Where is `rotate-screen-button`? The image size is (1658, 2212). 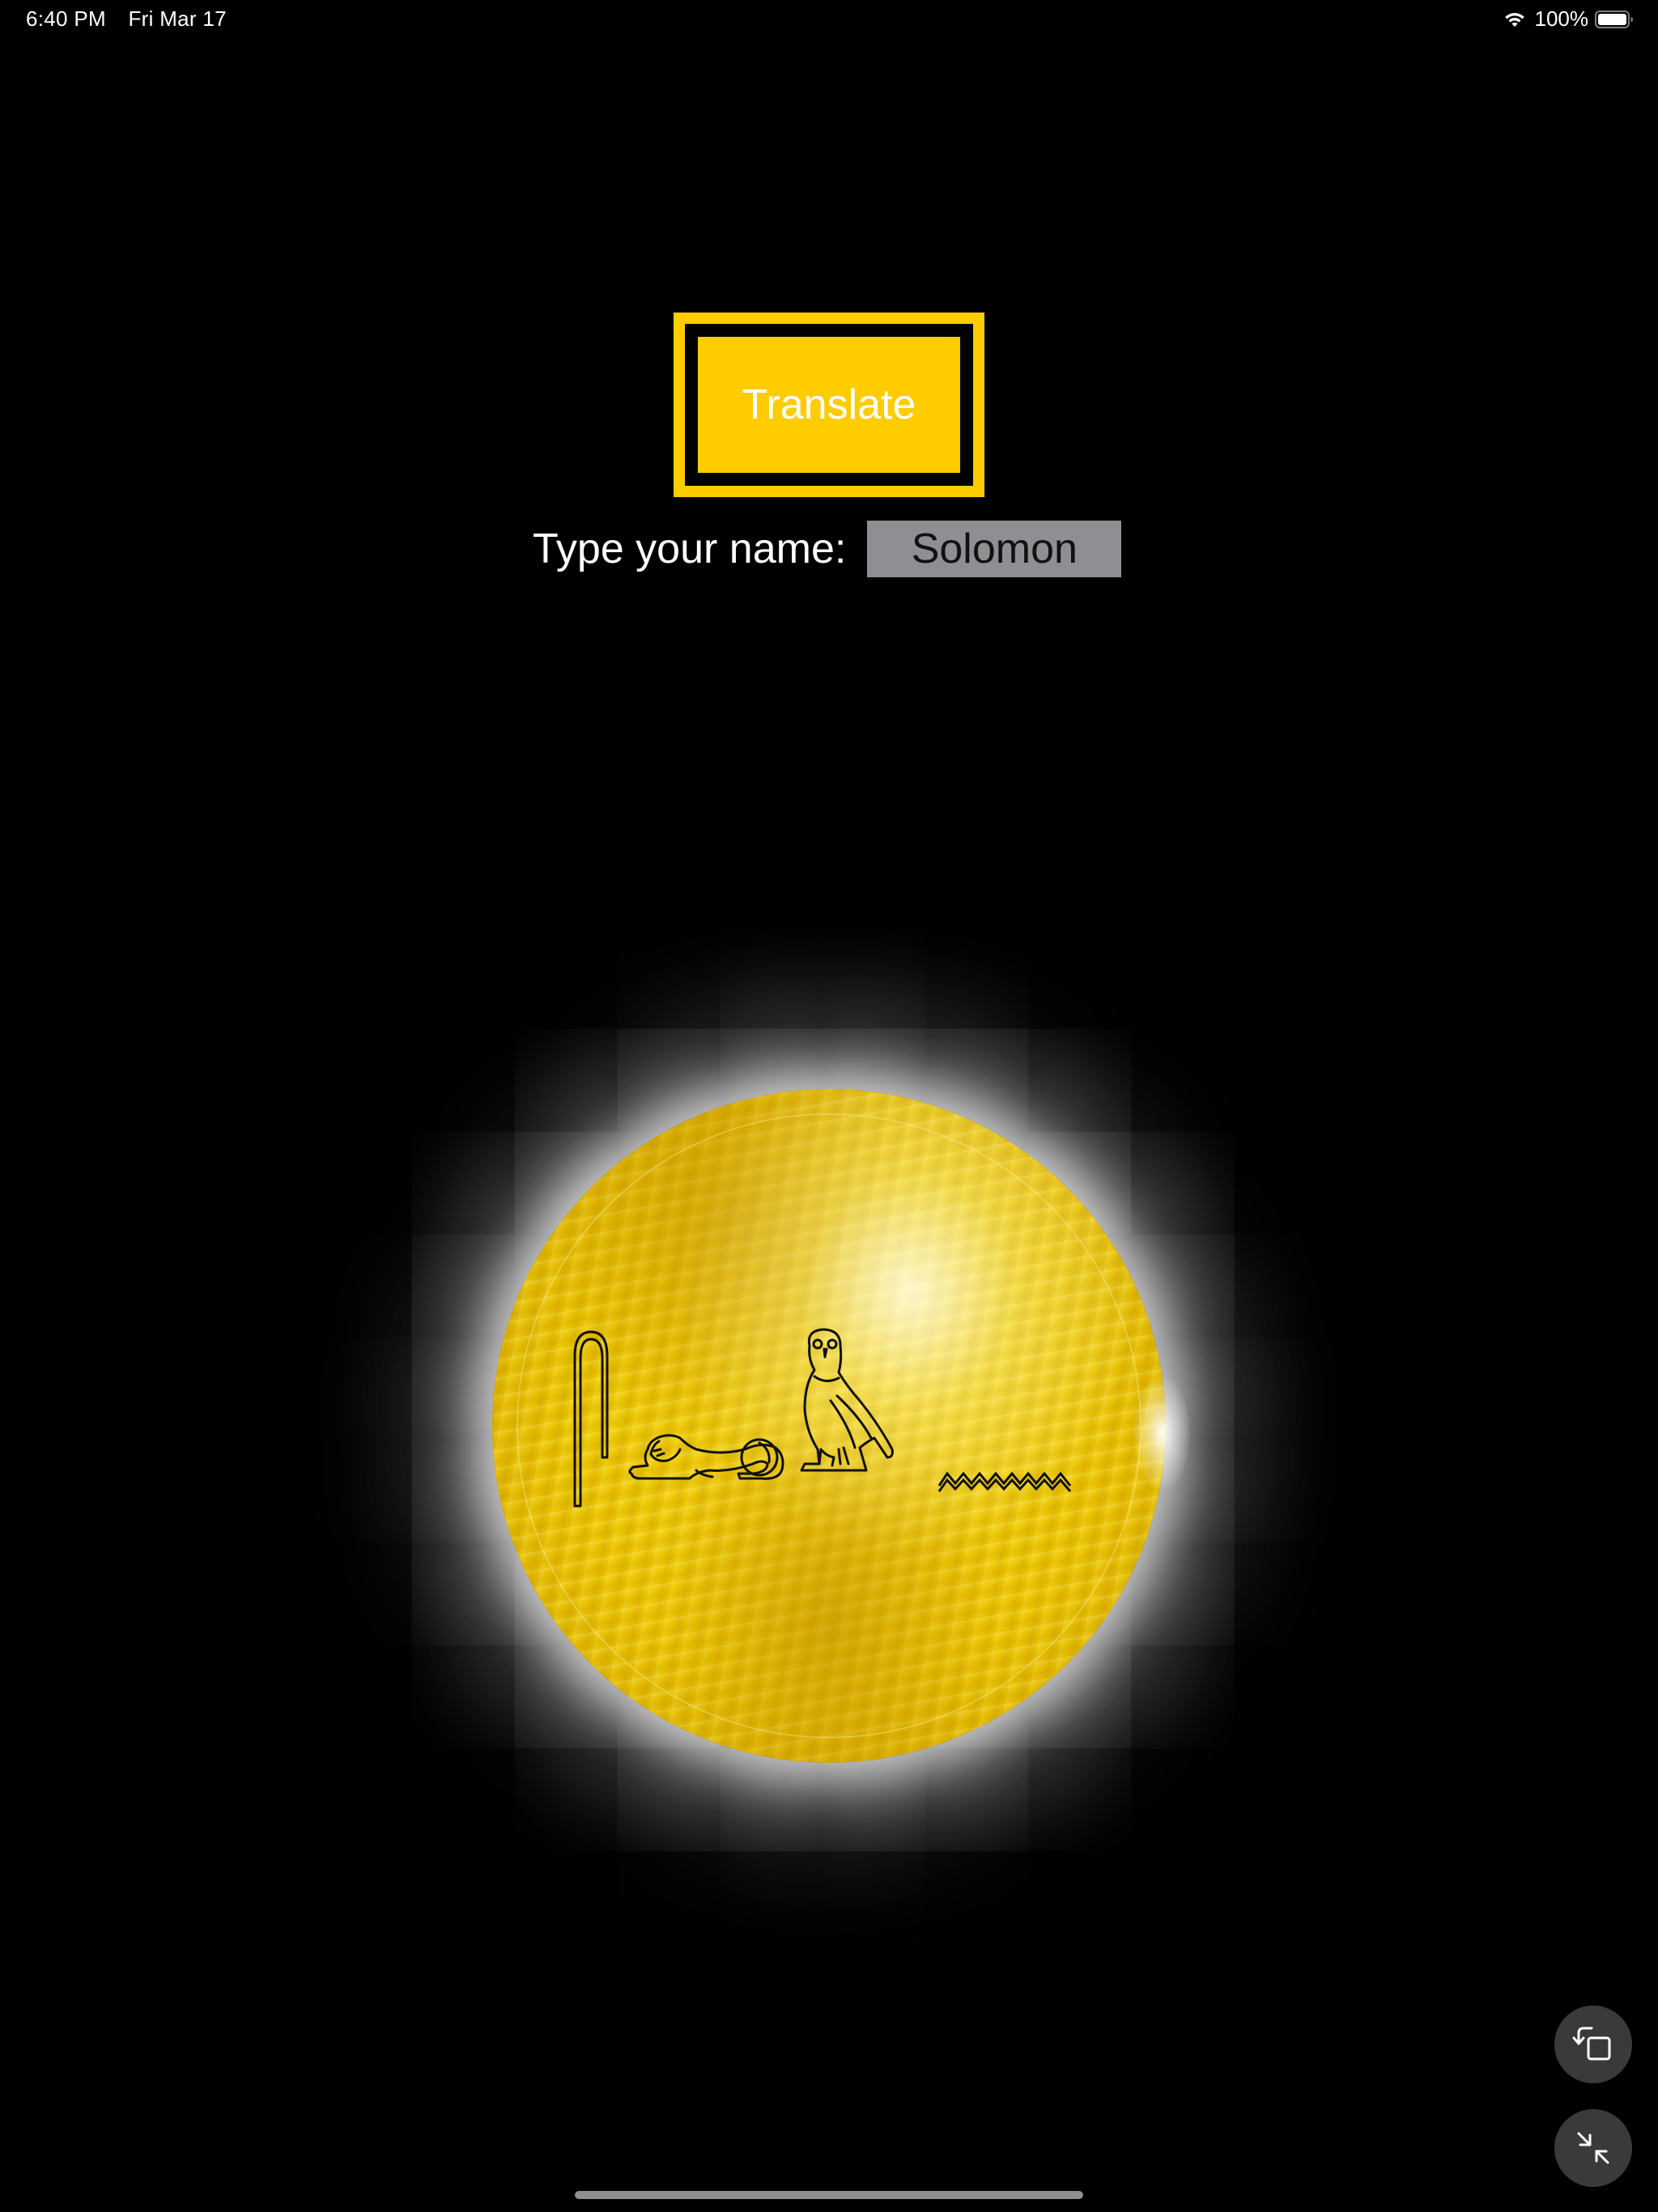 rotate-screen-button is located at coordinates (1593, 2045).